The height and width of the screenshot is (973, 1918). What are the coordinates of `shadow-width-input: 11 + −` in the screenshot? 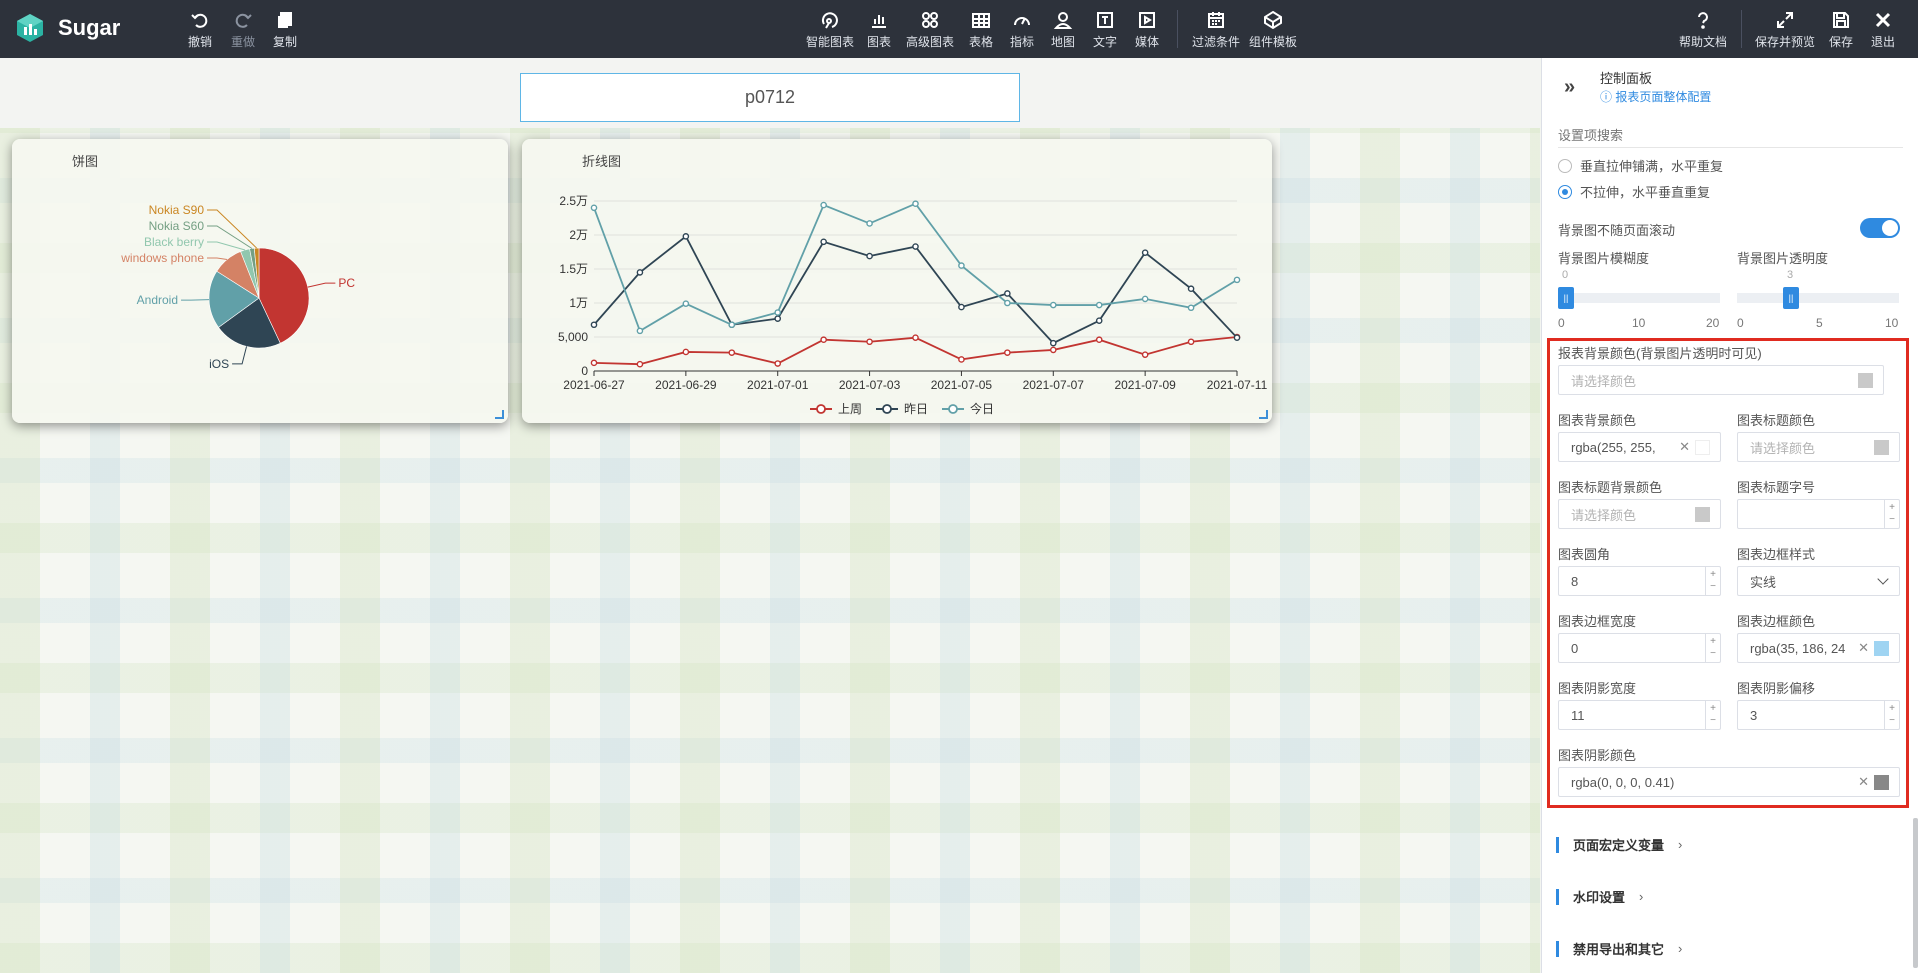 It's located at (1639, 715).